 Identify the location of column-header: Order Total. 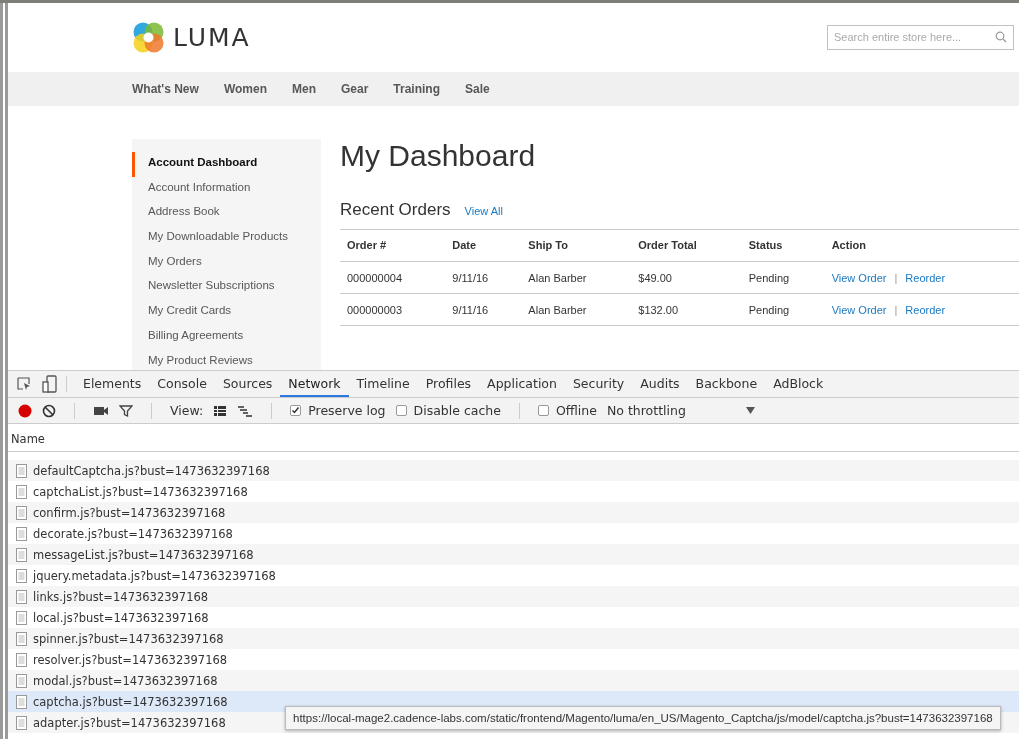
(686, 245).